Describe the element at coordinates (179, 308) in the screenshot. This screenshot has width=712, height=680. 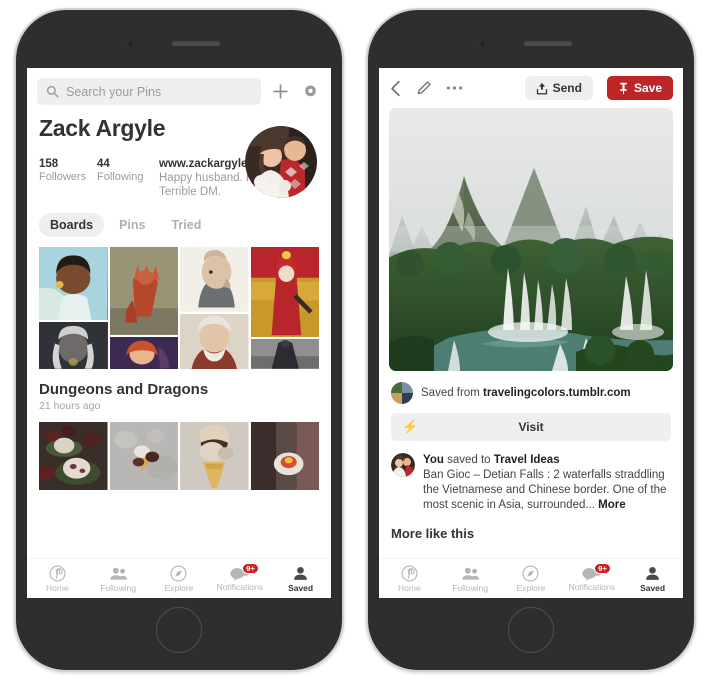
I see `board-cover-collage` at that location.